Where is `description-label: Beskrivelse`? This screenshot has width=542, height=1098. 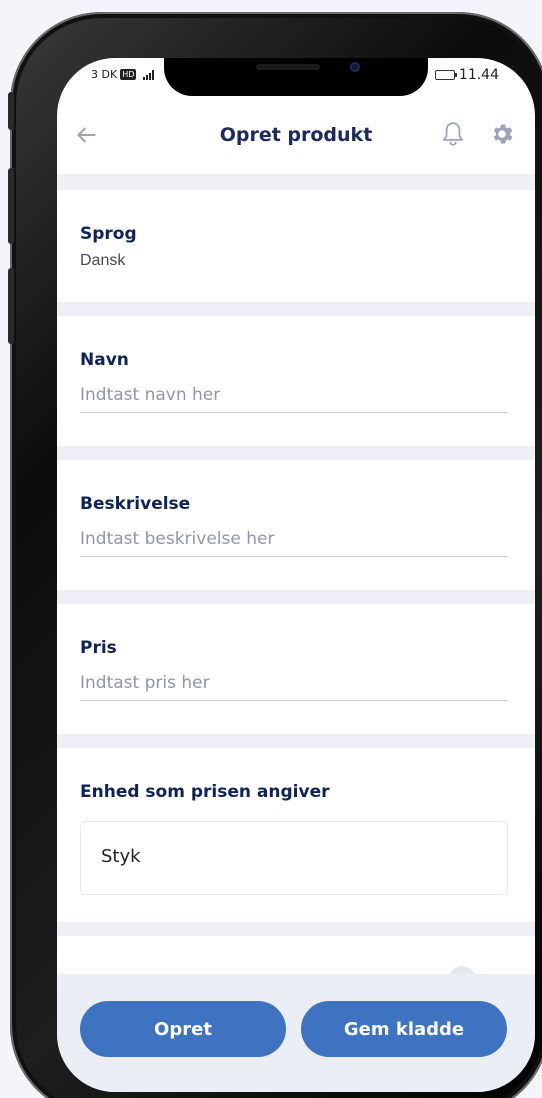 description-label: Beskrivelse is located at coordinates (135, 504).